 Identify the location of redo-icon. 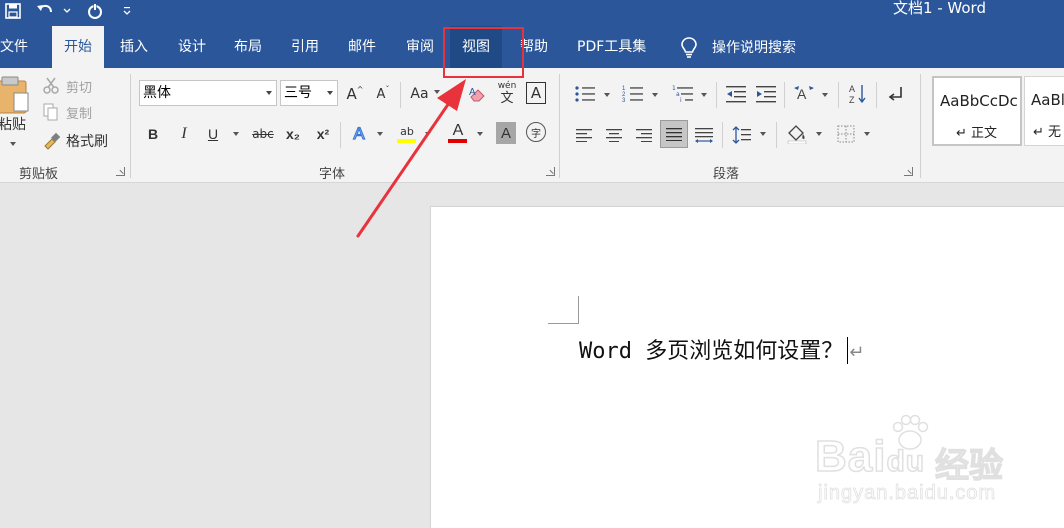
(95, 11).